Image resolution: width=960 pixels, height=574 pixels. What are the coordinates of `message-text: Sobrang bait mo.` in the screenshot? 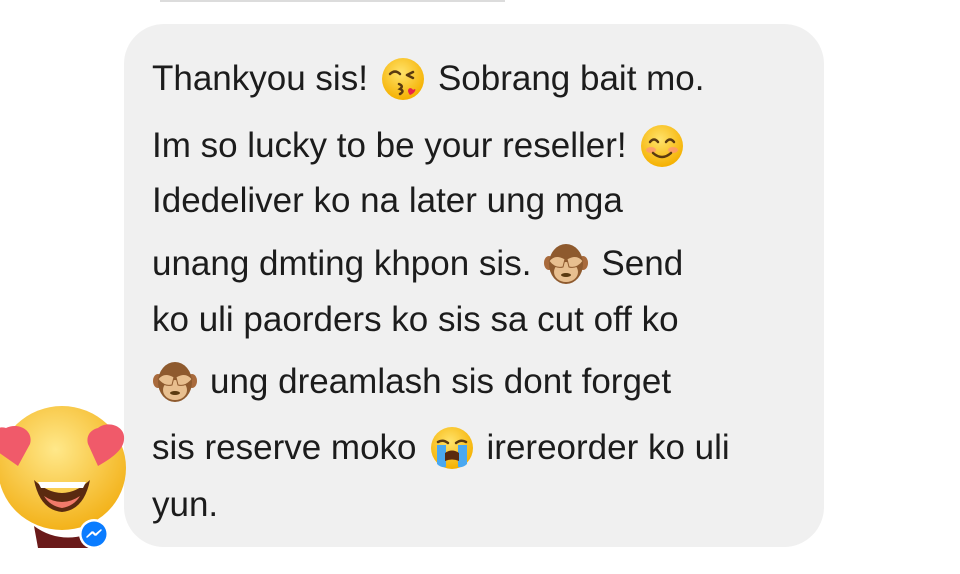 It's located at (571, 78).